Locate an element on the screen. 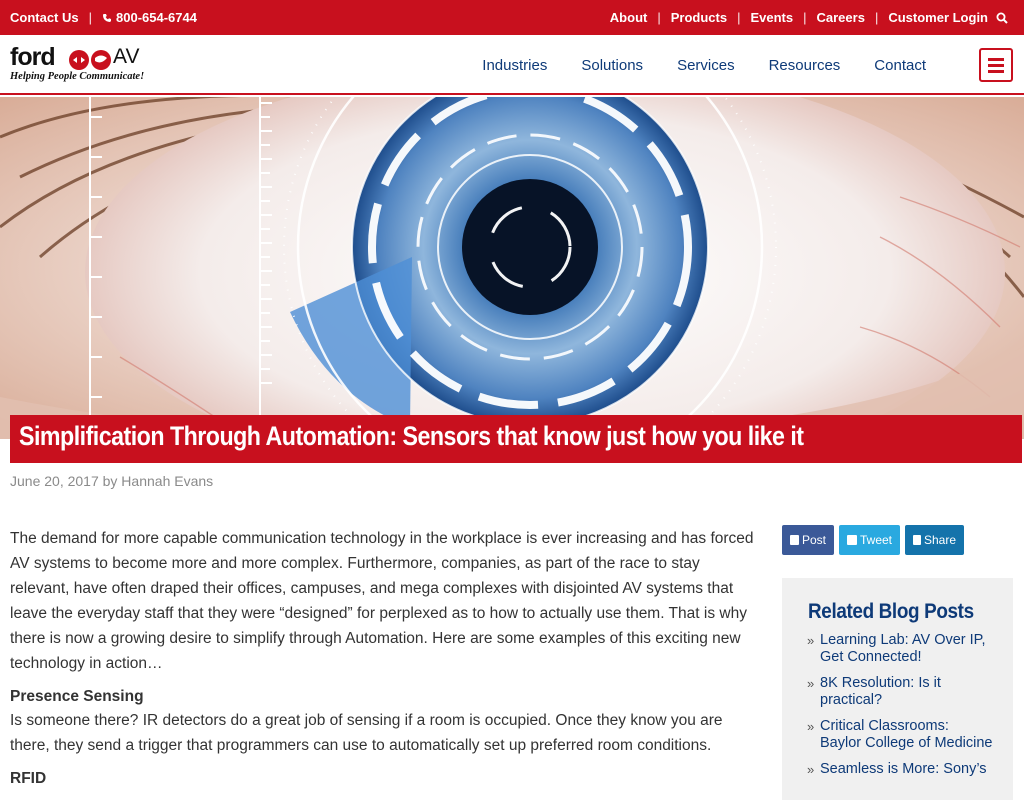 This screenshot has width=1024, height=800. contact-us-link: Contact Us is located at coordinates (44, 17).